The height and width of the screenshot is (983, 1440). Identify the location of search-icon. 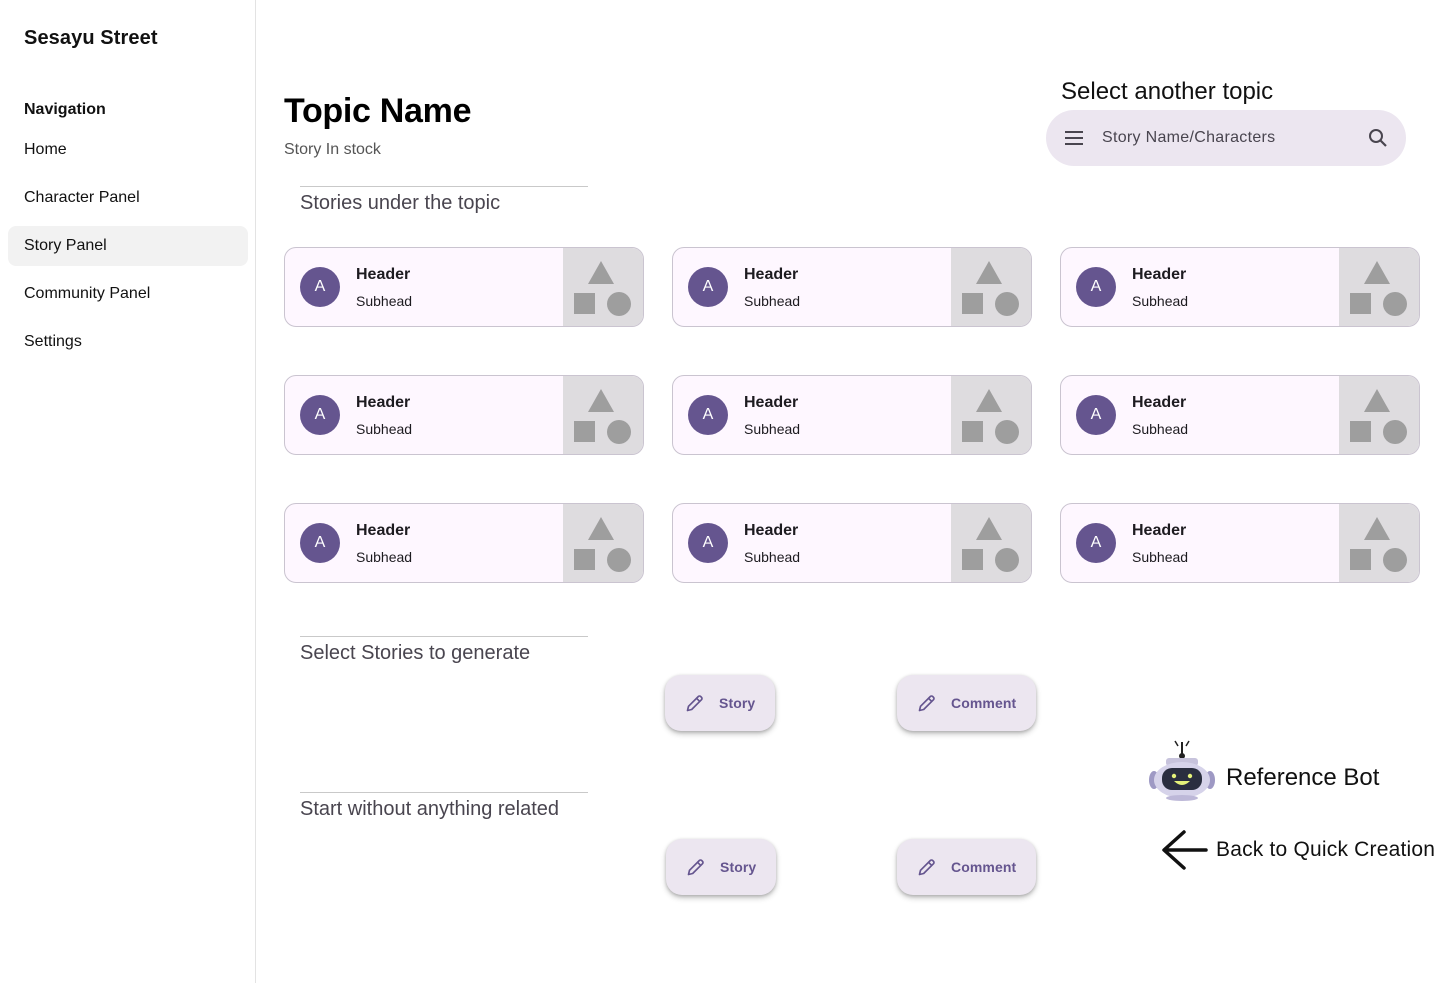
(1378, 138).